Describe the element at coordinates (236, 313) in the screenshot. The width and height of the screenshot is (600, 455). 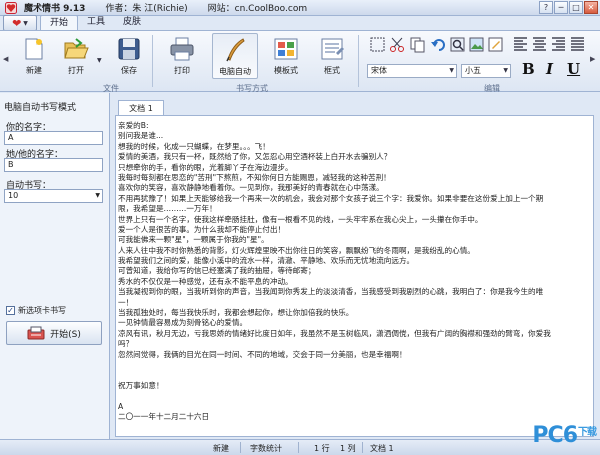
I see `editor-line: 当我孤独处时，每当我快乐时，我都会想起你，想让你加倍我的快乐。` at that location.